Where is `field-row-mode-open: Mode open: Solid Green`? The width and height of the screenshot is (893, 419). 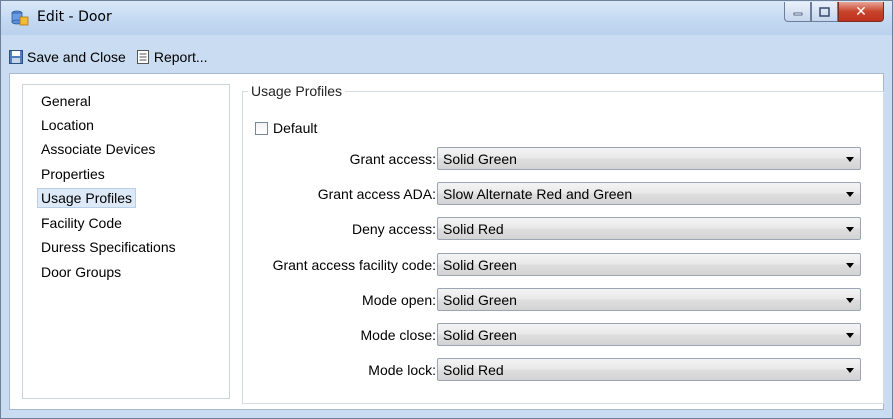
field-row-mode-open: Mode open: Solid Green is located at coordinates (549, 300).